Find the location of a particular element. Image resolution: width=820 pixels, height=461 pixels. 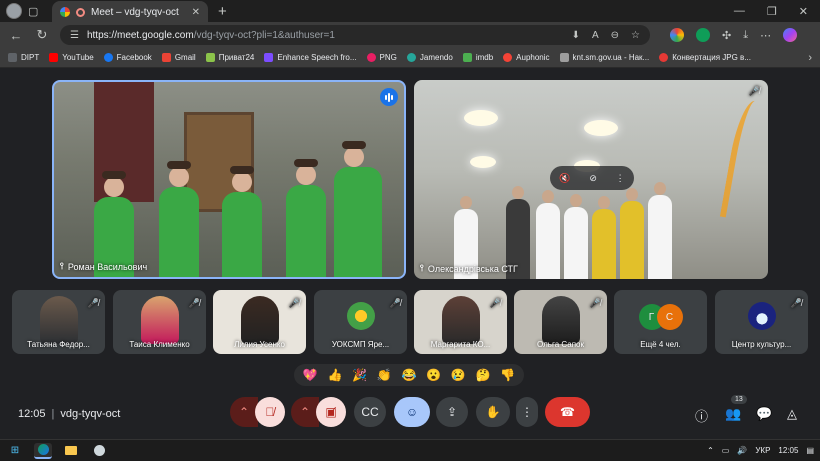

close-tab-icon: ✕ is located at coordinates (196, 12).